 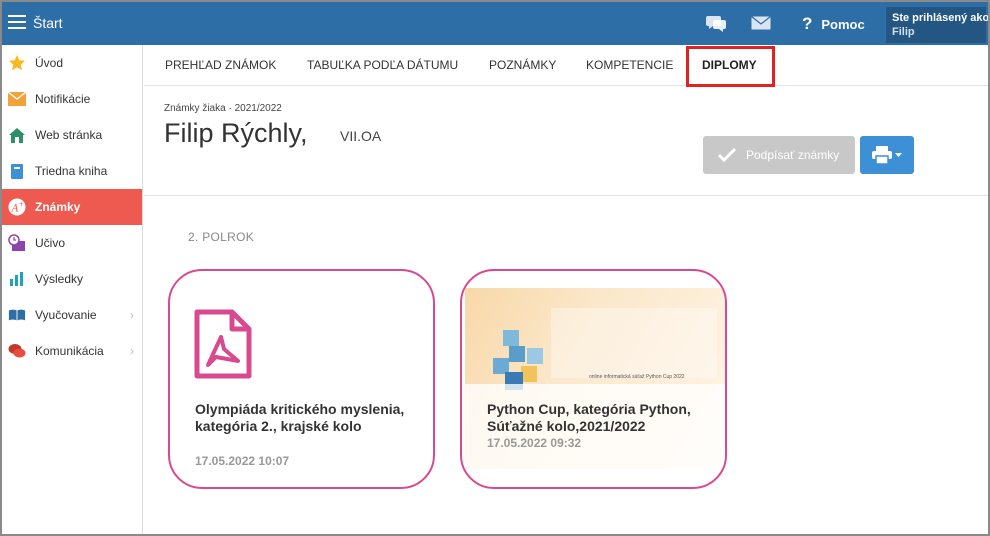 I want to click on open-book-icon, so click(x=17, y=315).